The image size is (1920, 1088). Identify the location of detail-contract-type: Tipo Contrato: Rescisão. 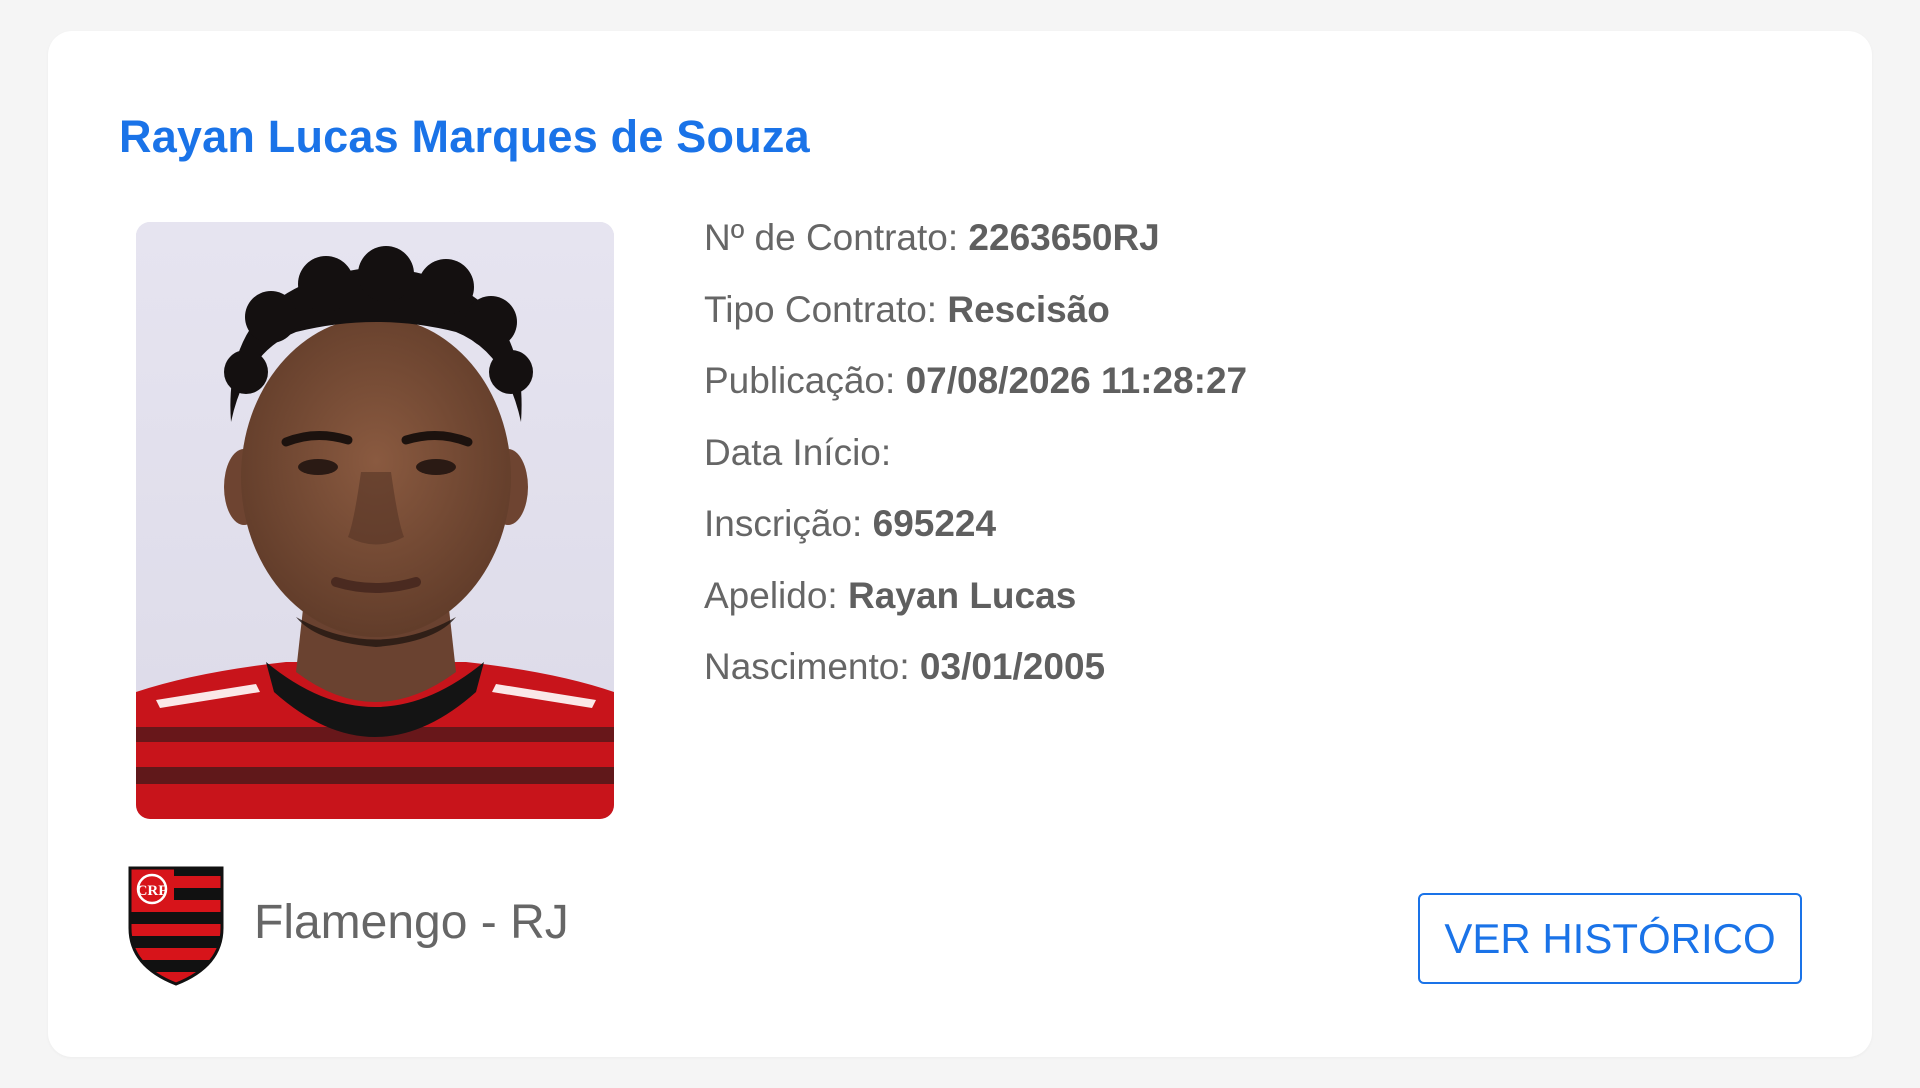
(975, 324).